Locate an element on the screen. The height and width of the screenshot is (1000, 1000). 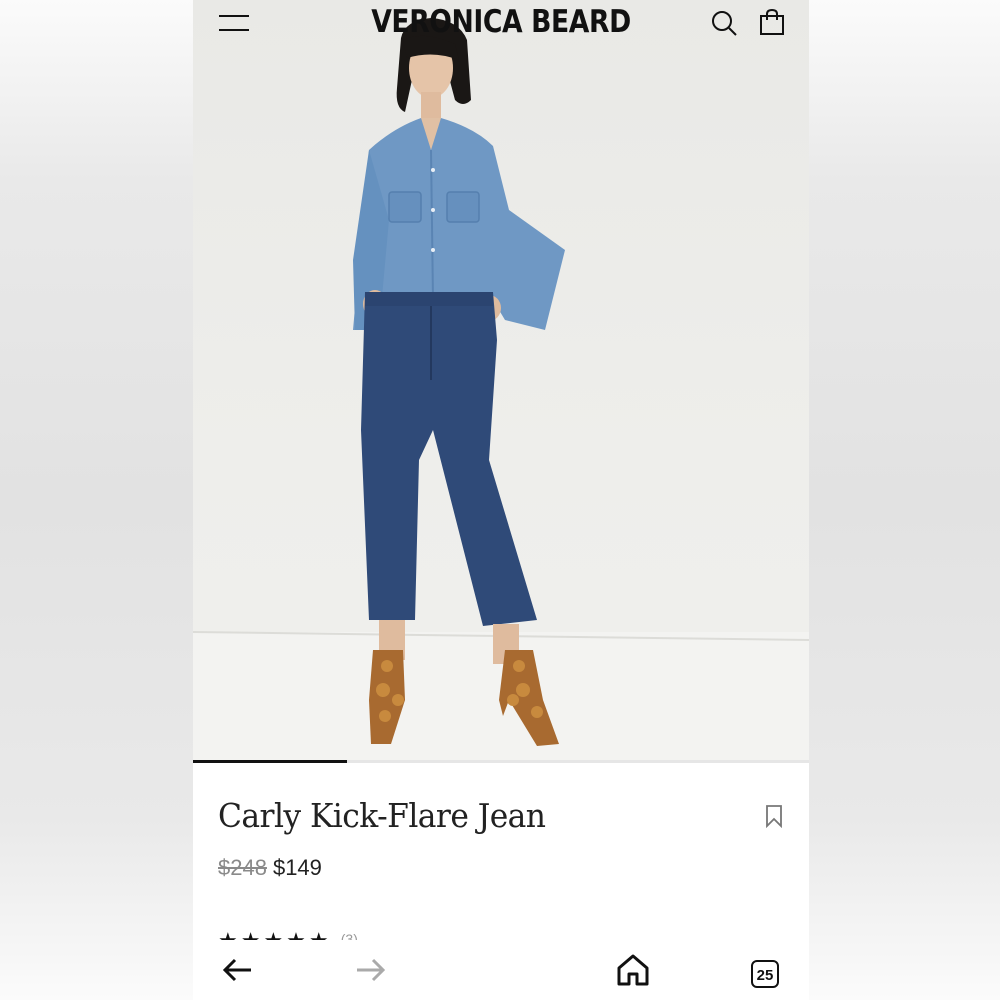
arrow-left-icon is located at coordinates (239, 970).